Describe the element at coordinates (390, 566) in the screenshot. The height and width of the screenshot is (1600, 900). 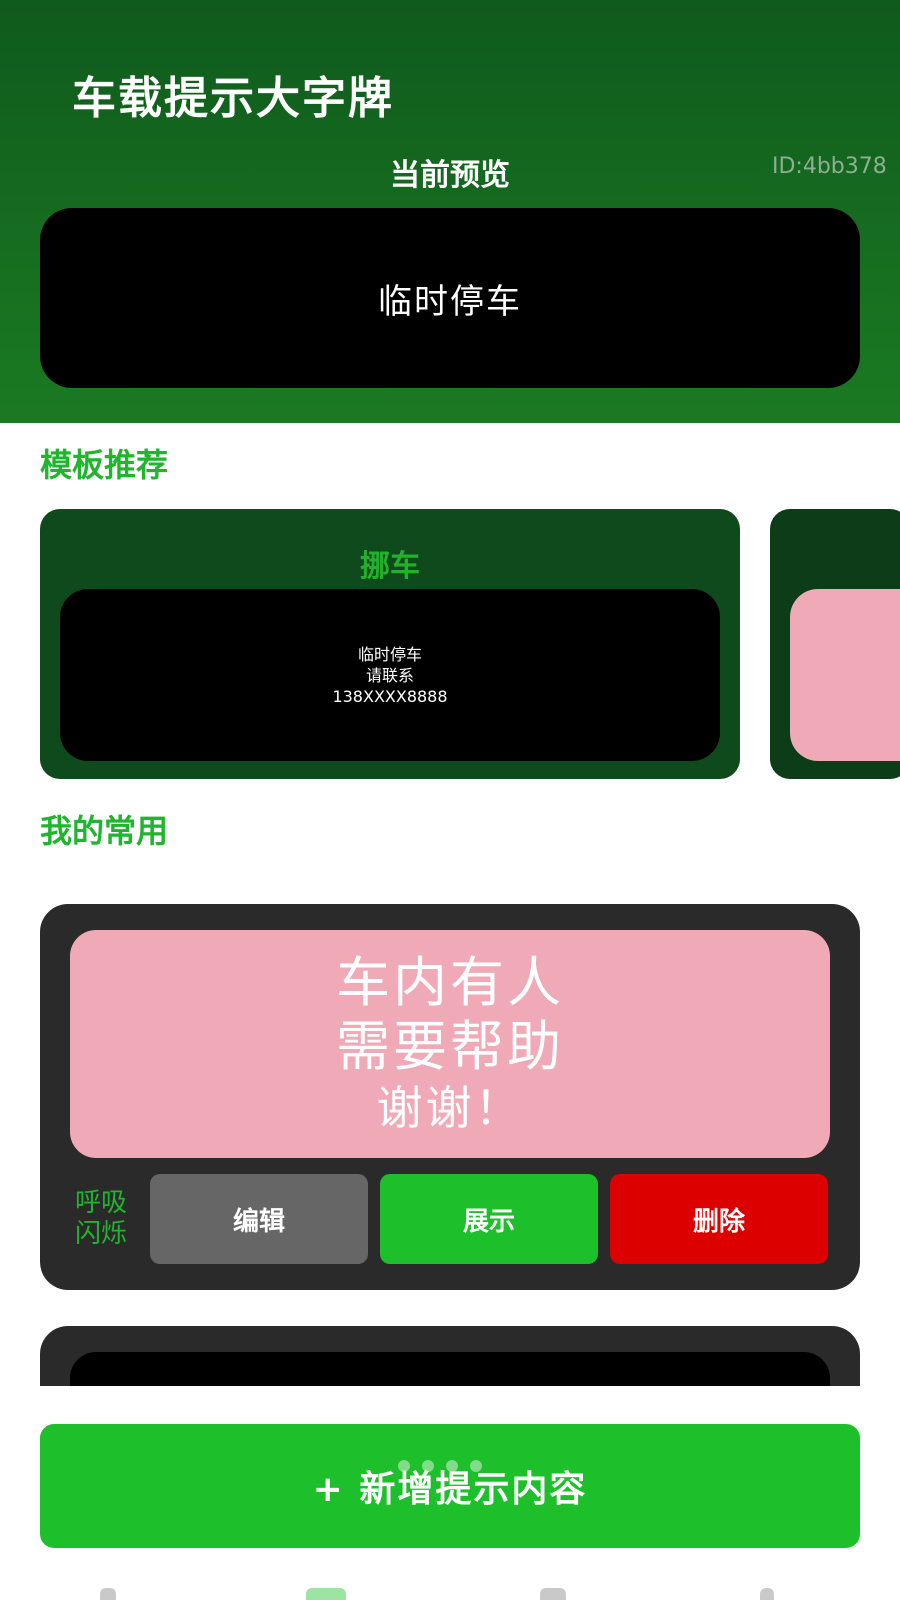
I see `template-name: 挪车` at that location.